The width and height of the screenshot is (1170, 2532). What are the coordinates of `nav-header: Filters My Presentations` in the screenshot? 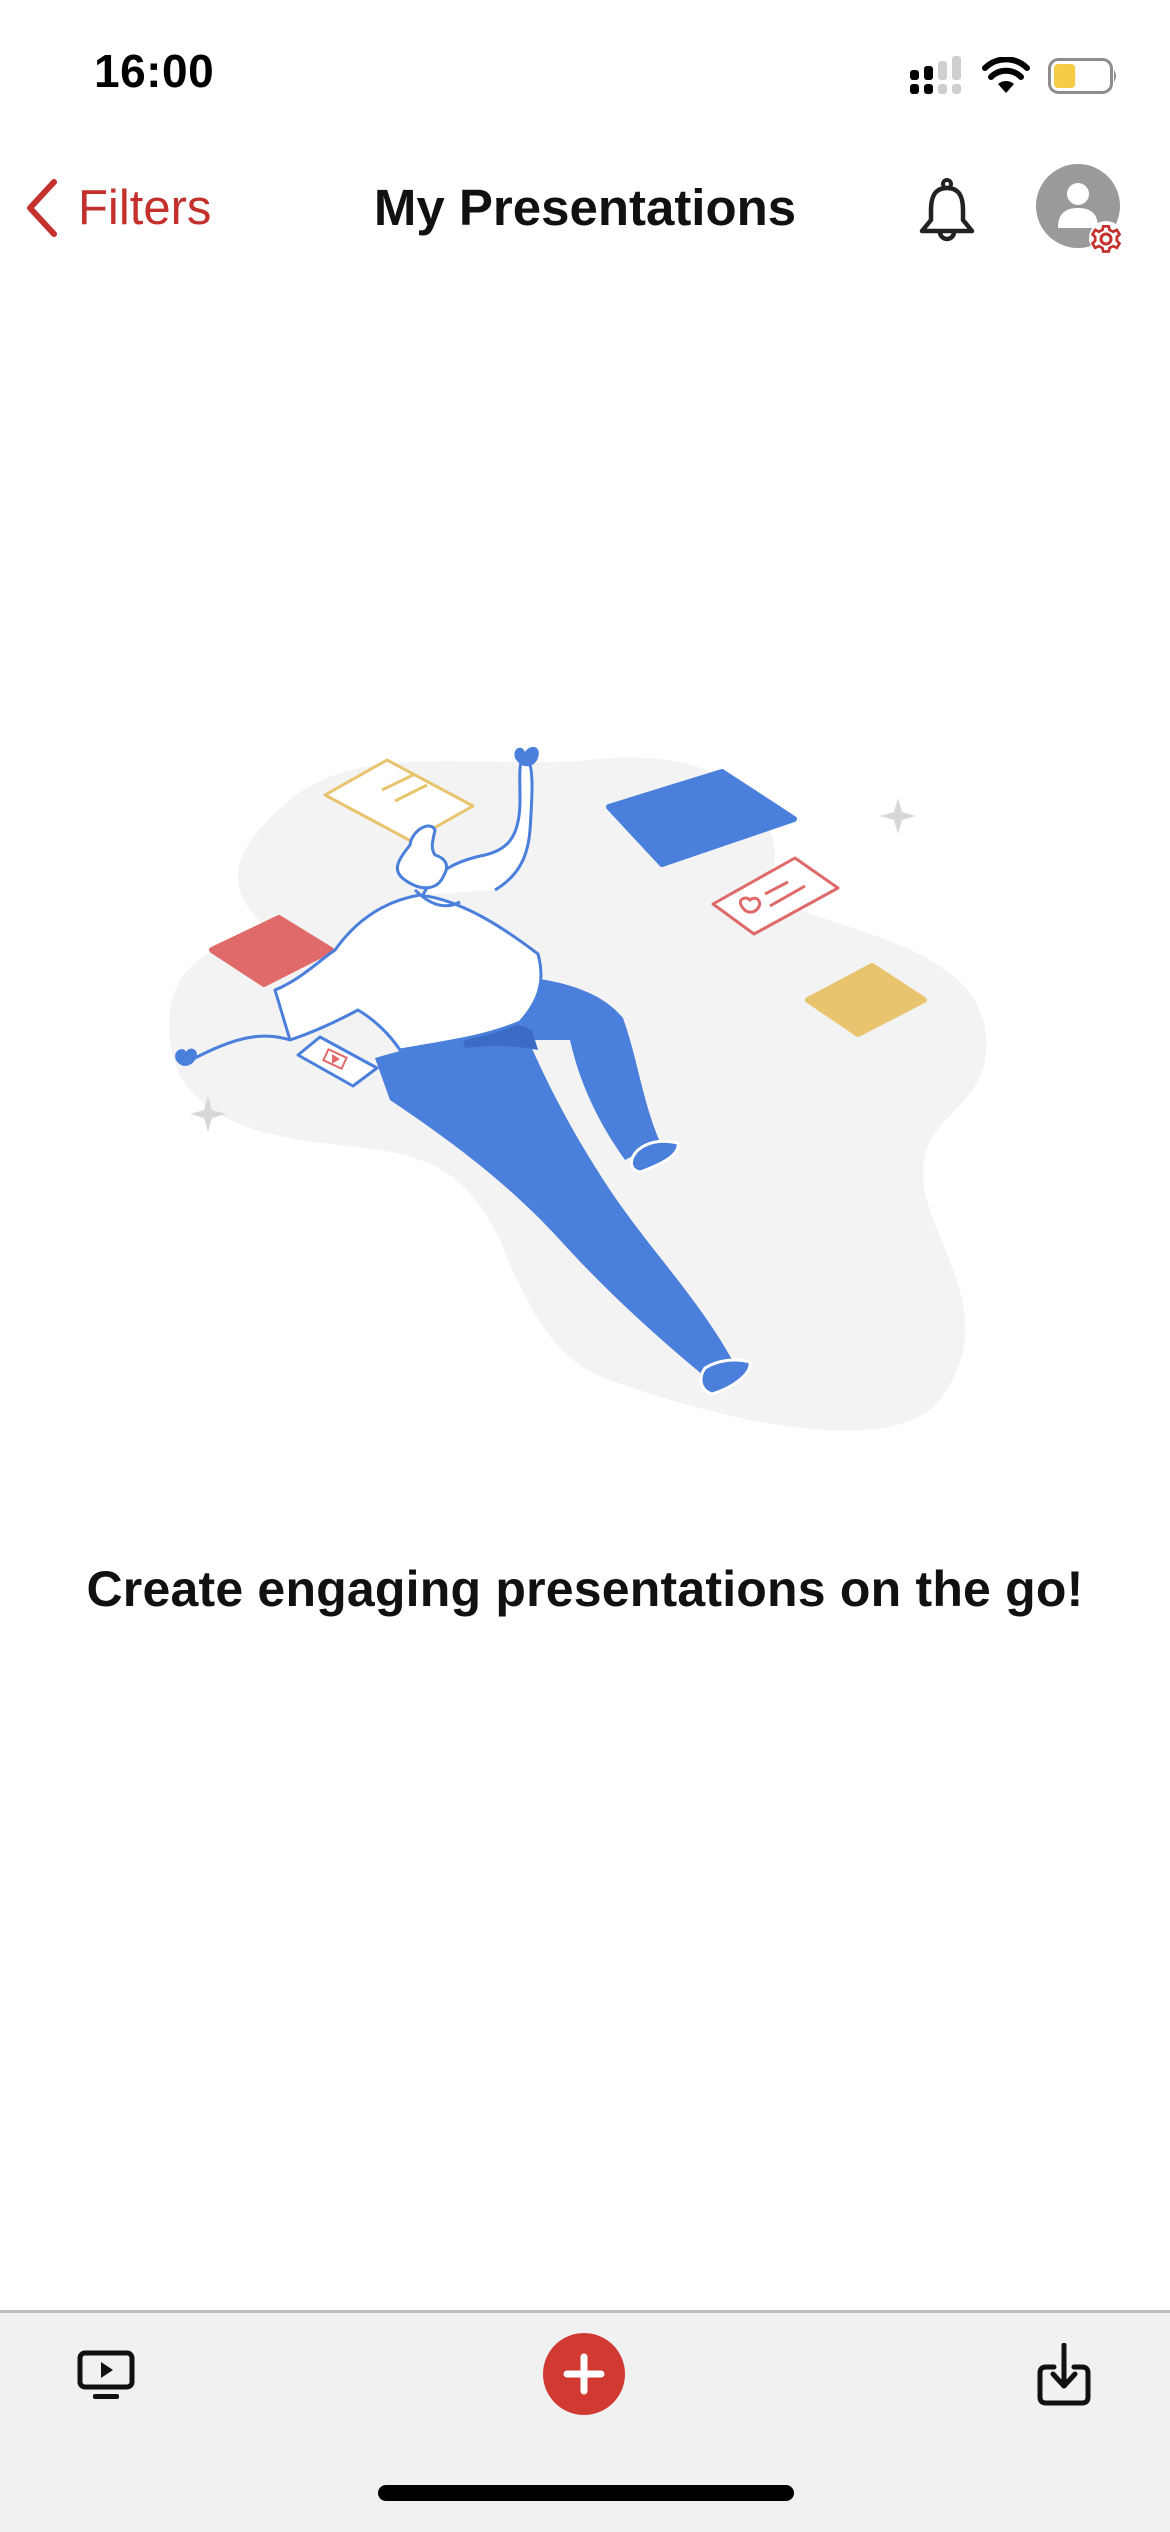 It's located at (585, 208).